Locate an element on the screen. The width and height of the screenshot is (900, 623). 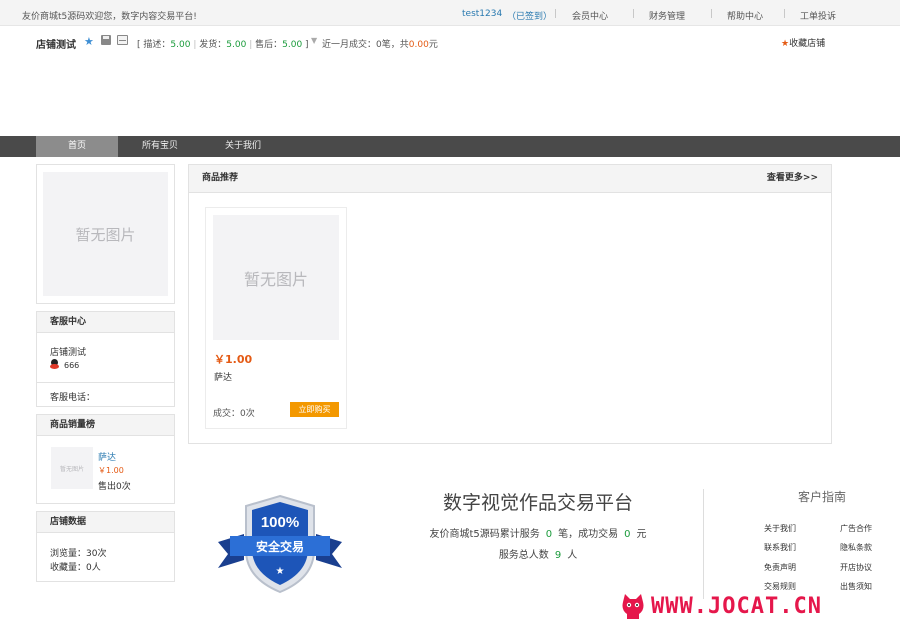
finance-link: 财务管理 is located at coordinates (667, 15).